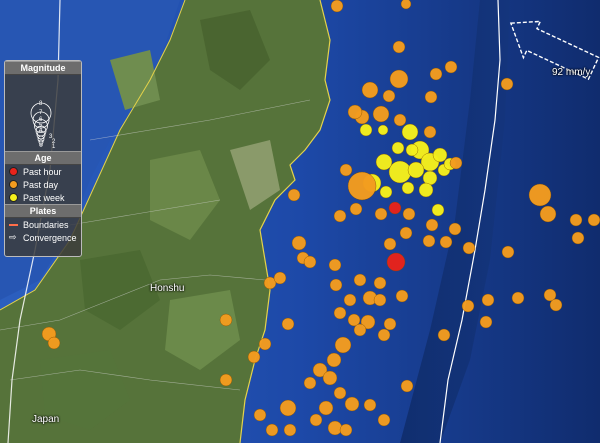 This screenshot has width=600, height=443. What do you see at coordinates (46, 224) in the screenshot?
I see `legend-boundaries-label: Boundaries` at bounding box center [46, 224].